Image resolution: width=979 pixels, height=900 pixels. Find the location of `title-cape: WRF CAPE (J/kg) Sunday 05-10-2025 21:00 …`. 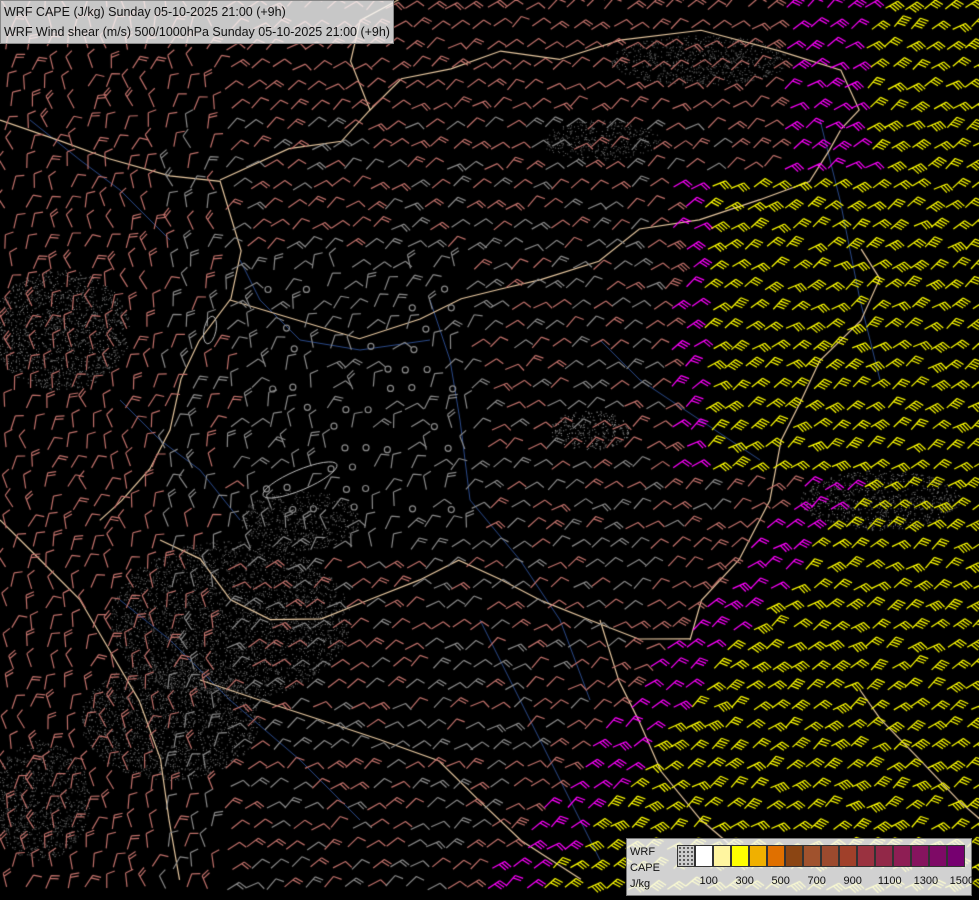

title-cape: WRF CAPE (J/kg) Sunday 05-10-2025 21:00 … is located at coordinates (145, 12).